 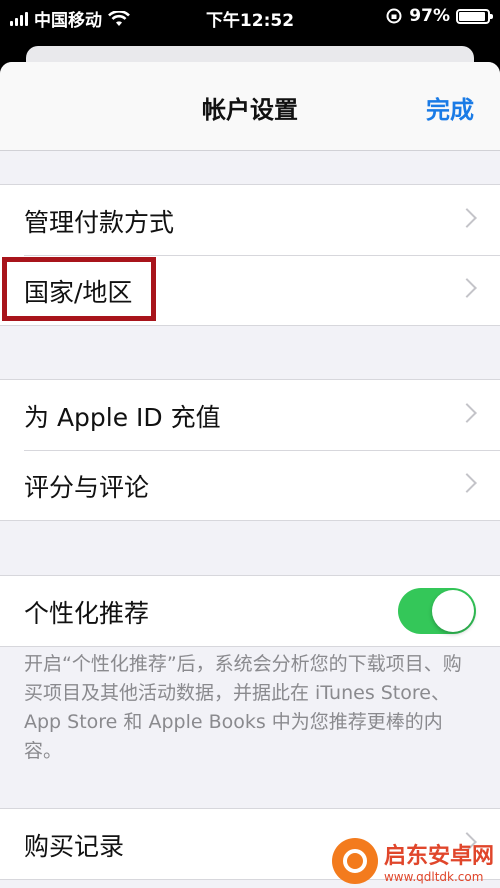 I want to click on navigation-bar: 帐户设置 完成, so click(x=250, y=106).